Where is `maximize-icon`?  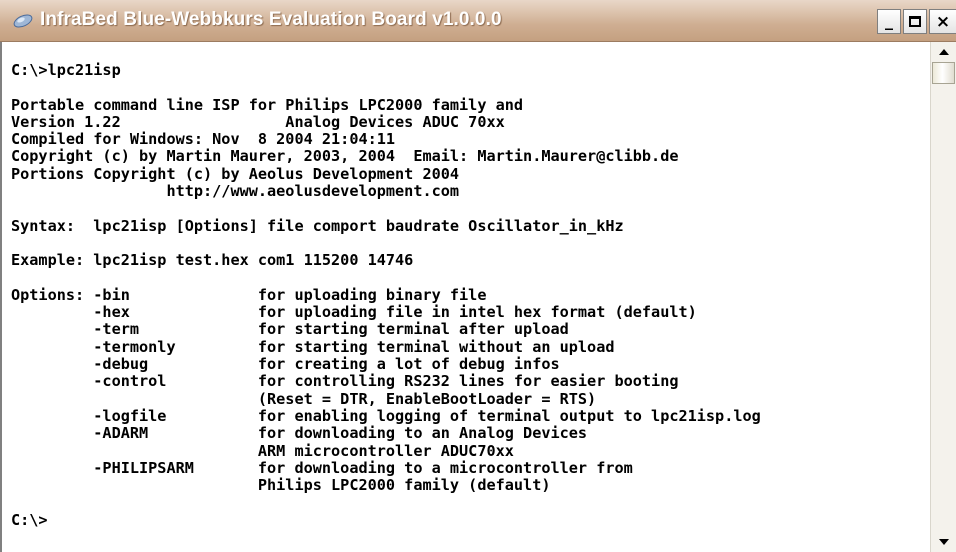 maximize-icon is located at coordinates (915, 21).